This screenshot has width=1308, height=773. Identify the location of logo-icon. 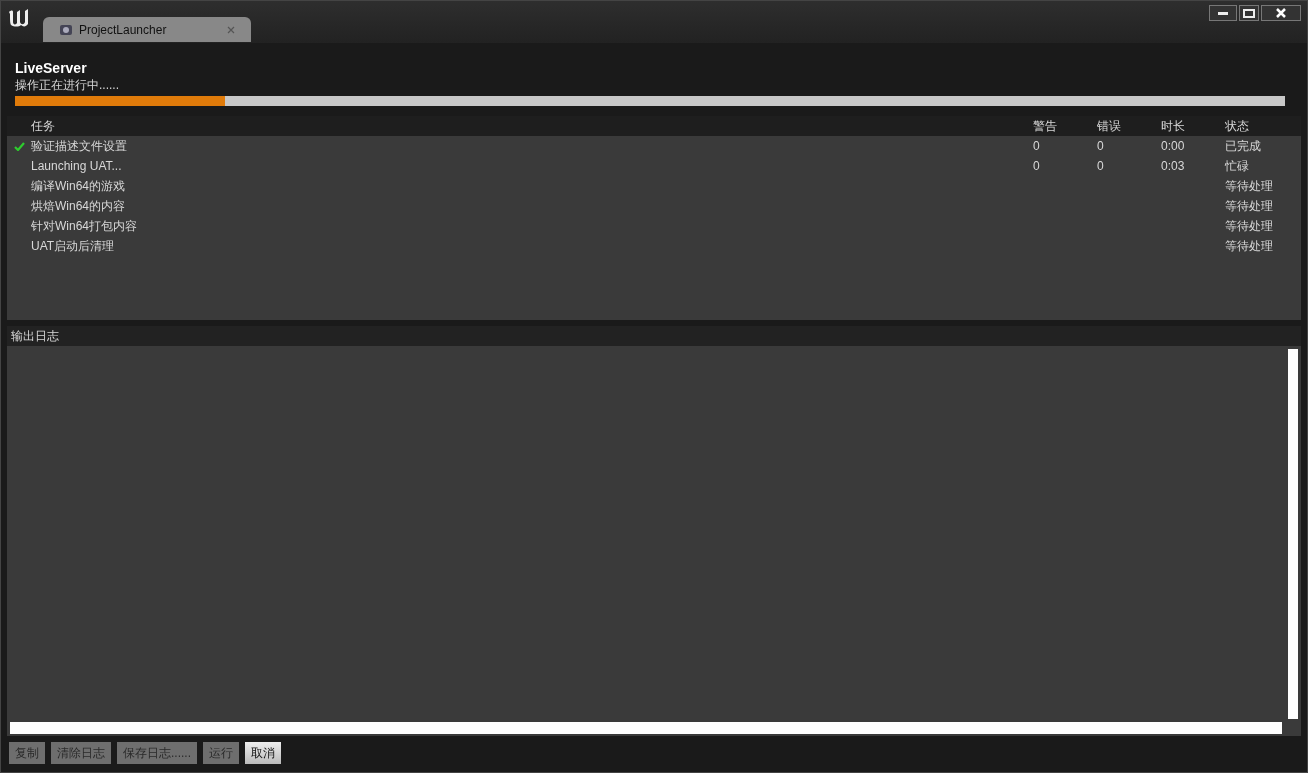
(18, 18).